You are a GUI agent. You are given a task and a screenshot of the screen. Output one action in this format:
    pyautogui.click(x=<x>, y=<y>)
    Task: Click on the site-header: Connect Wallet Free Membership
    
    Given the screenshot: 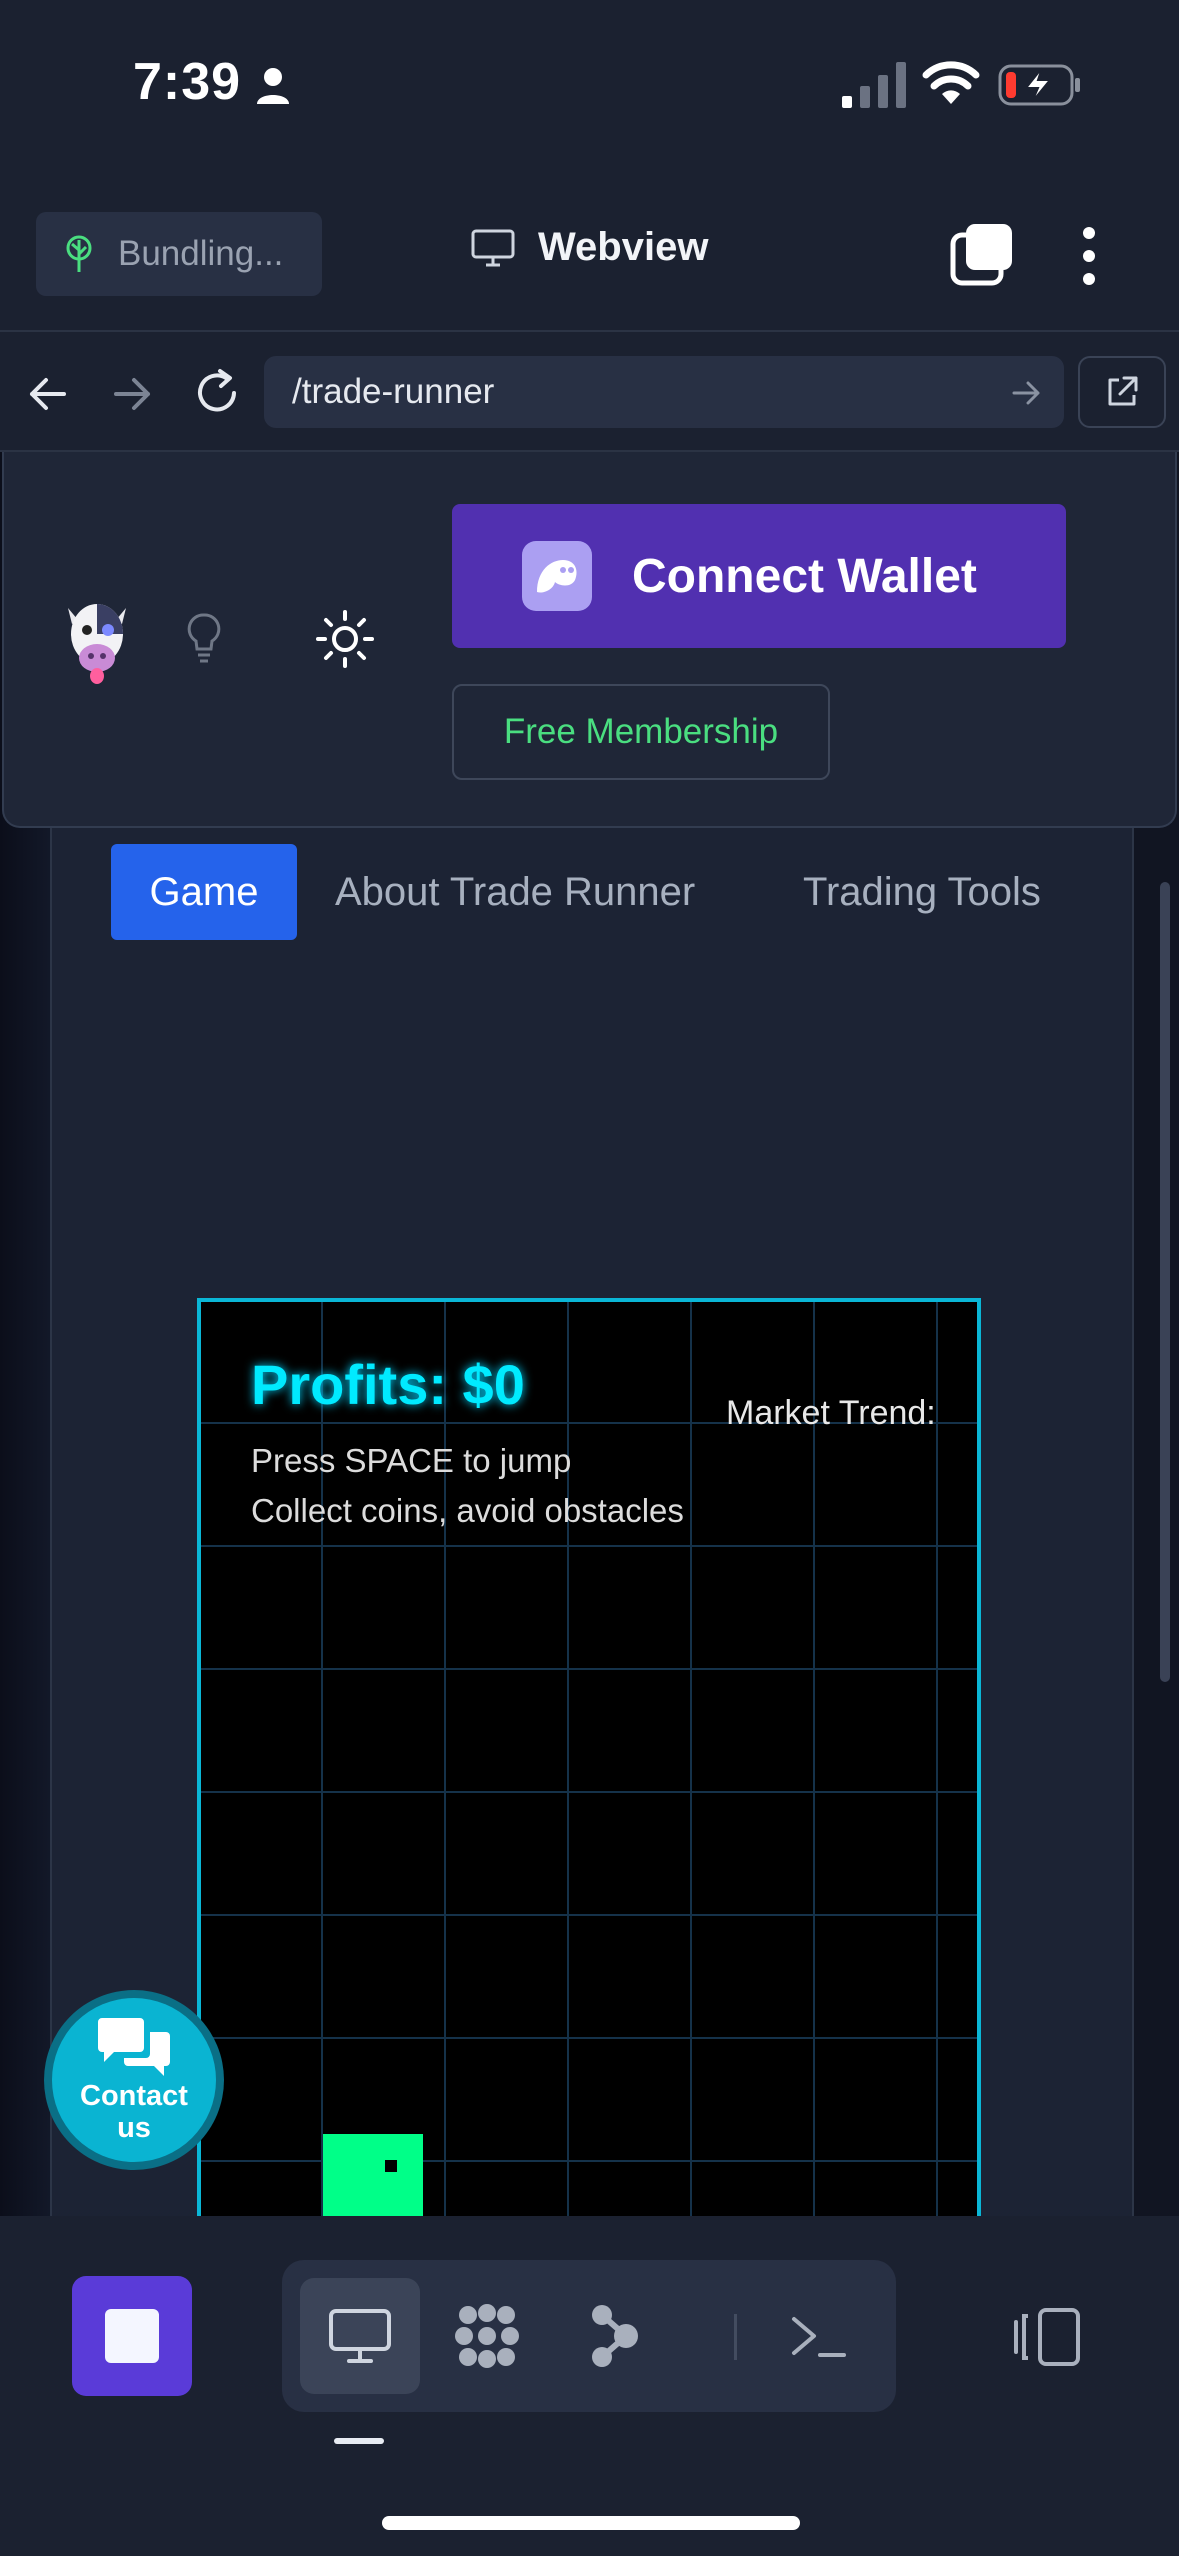 What is the action you would take?
    pyautogui.click(x=589, y=640)
    